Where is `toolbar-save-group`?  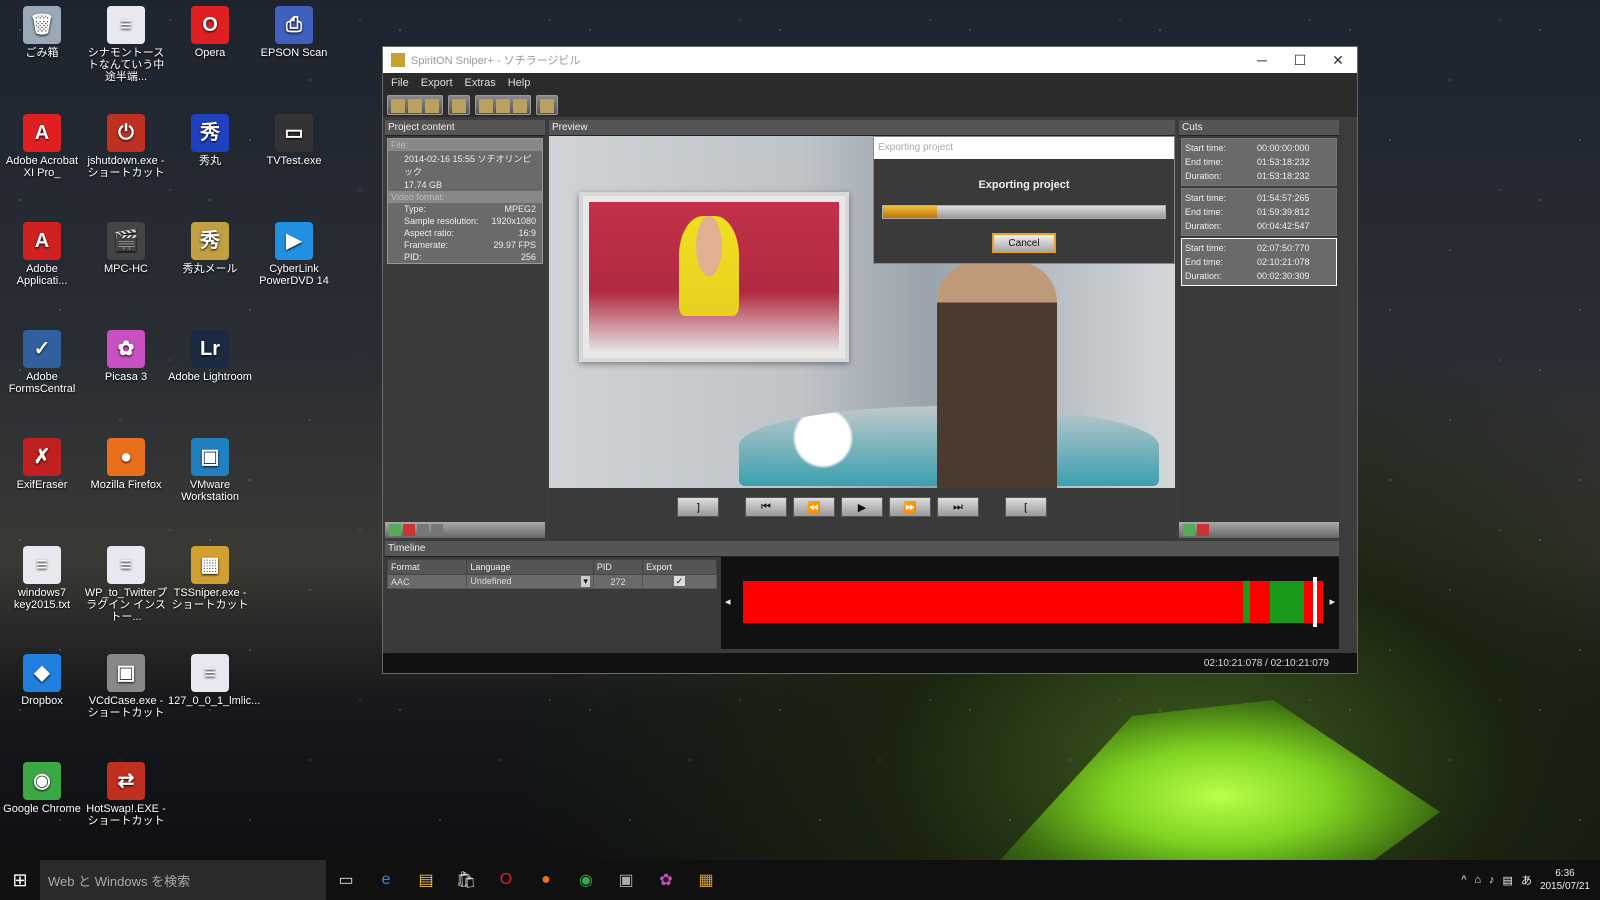
toolbar-save-group is located at coordinates (459, 105).